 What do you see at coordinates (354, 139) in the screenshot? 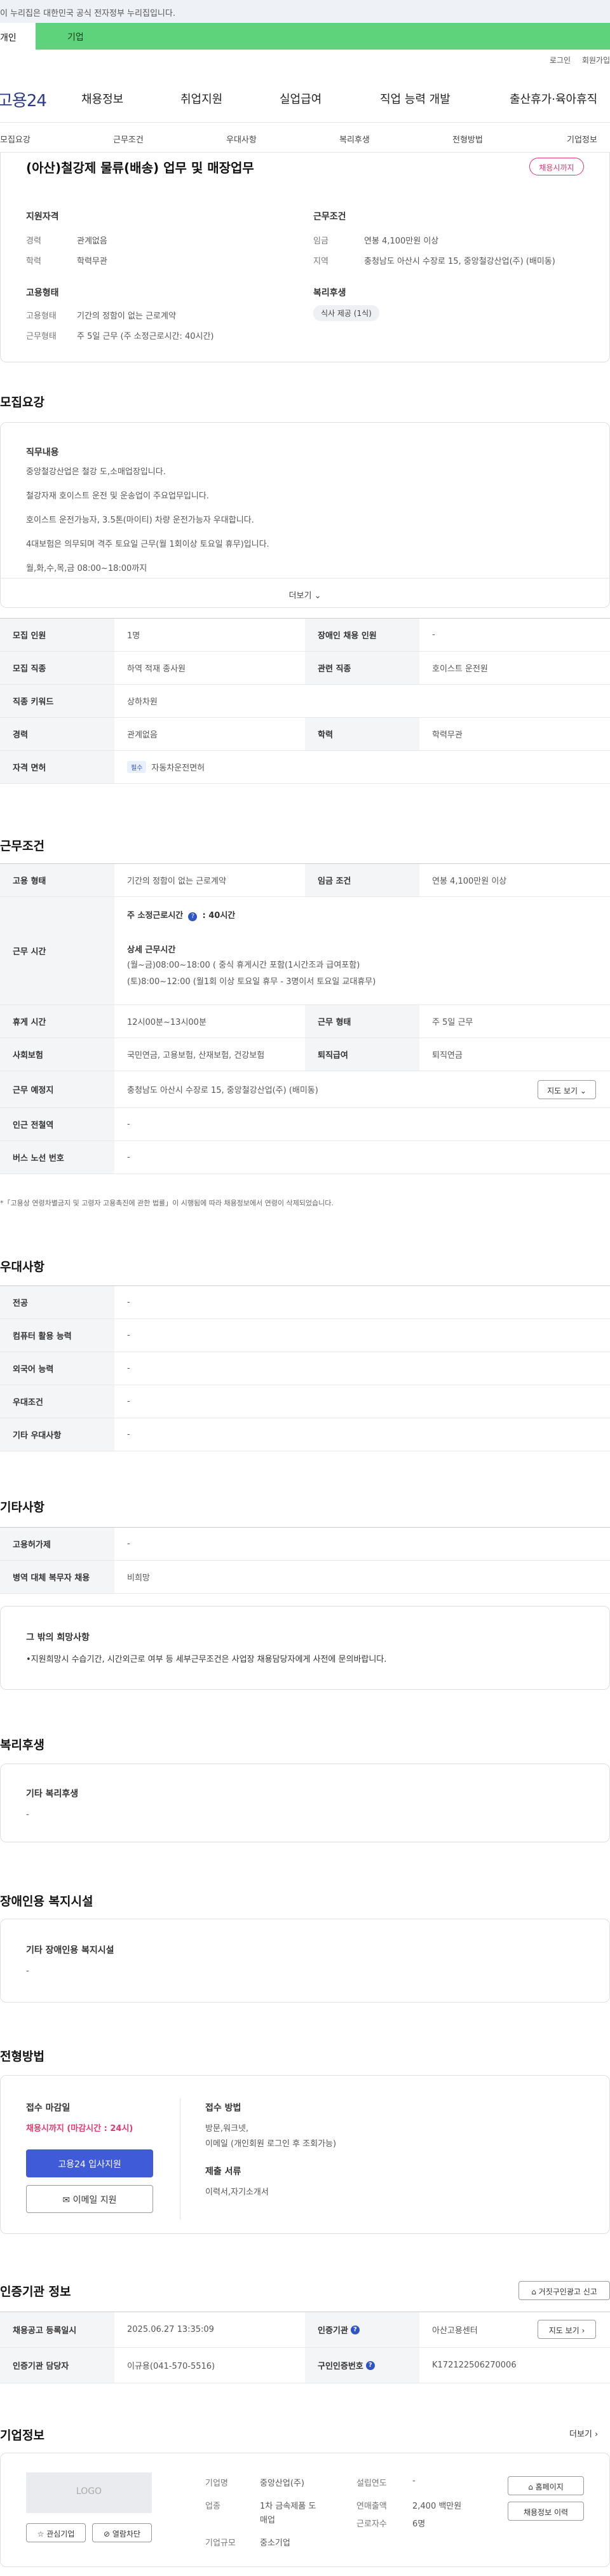
I see `tab-welfare: 복리후생` at bounding box center [354, 139].